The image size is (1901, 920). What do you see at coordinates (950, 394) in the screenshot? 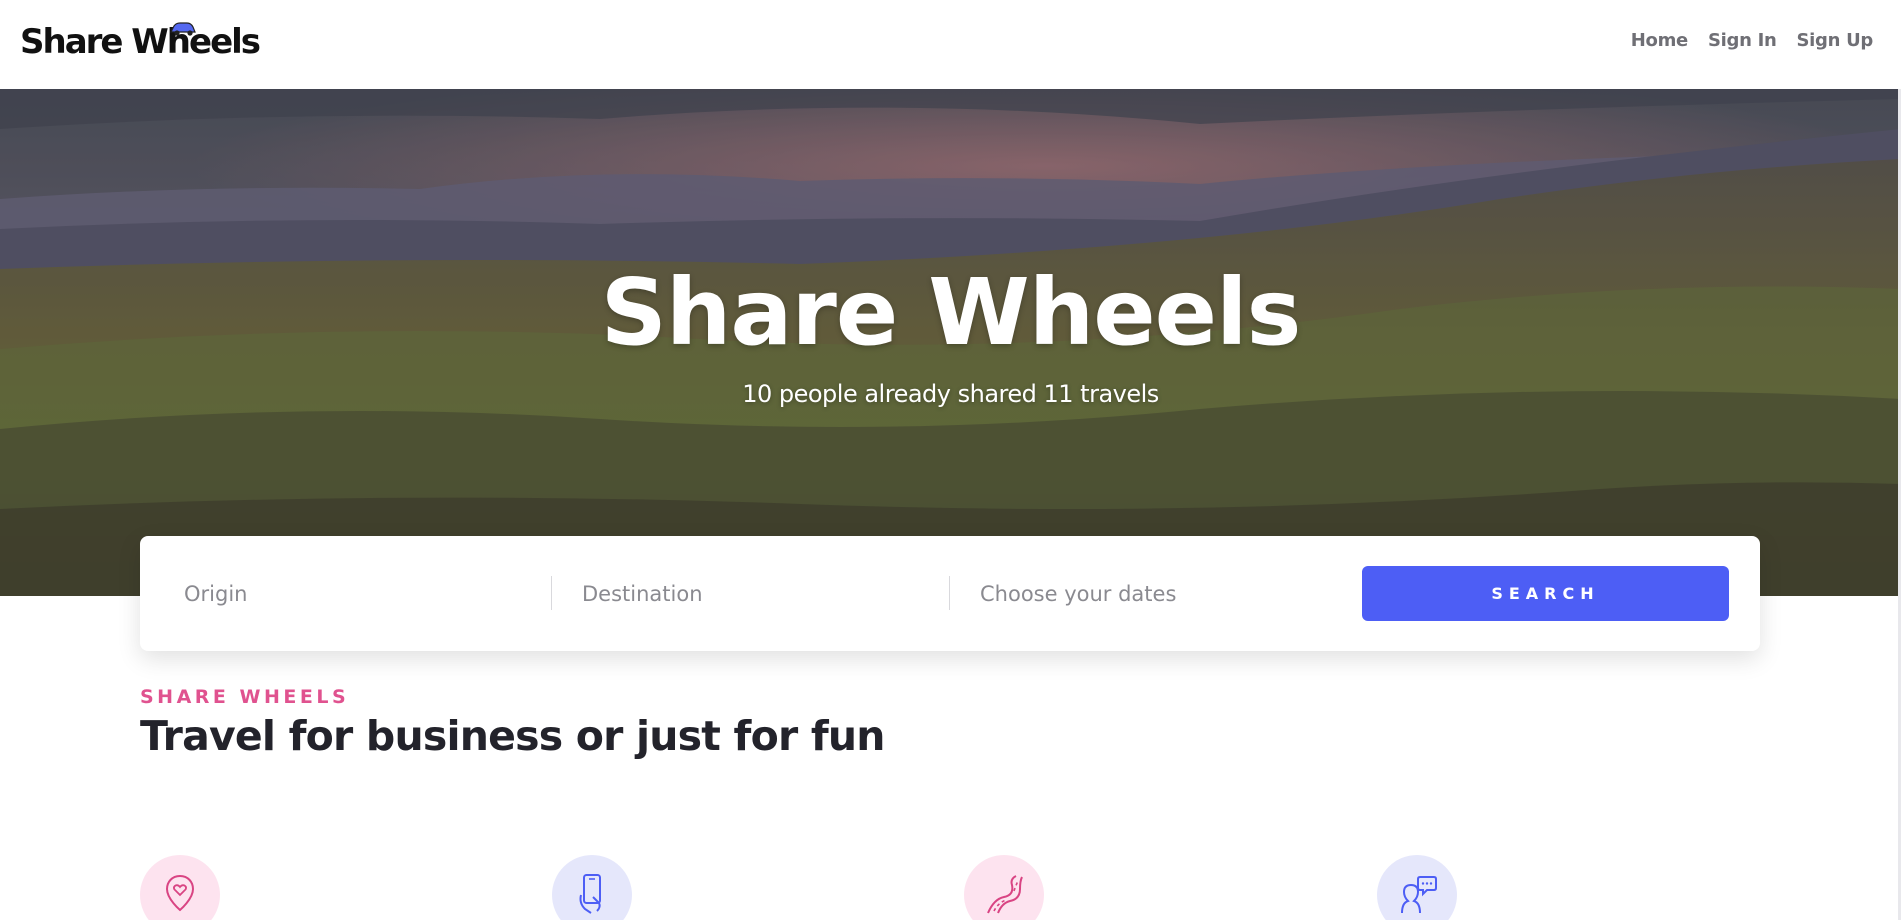
I see `hero-subtitle: 10 people already shared 11 travels` at bounding box center [950, 394].